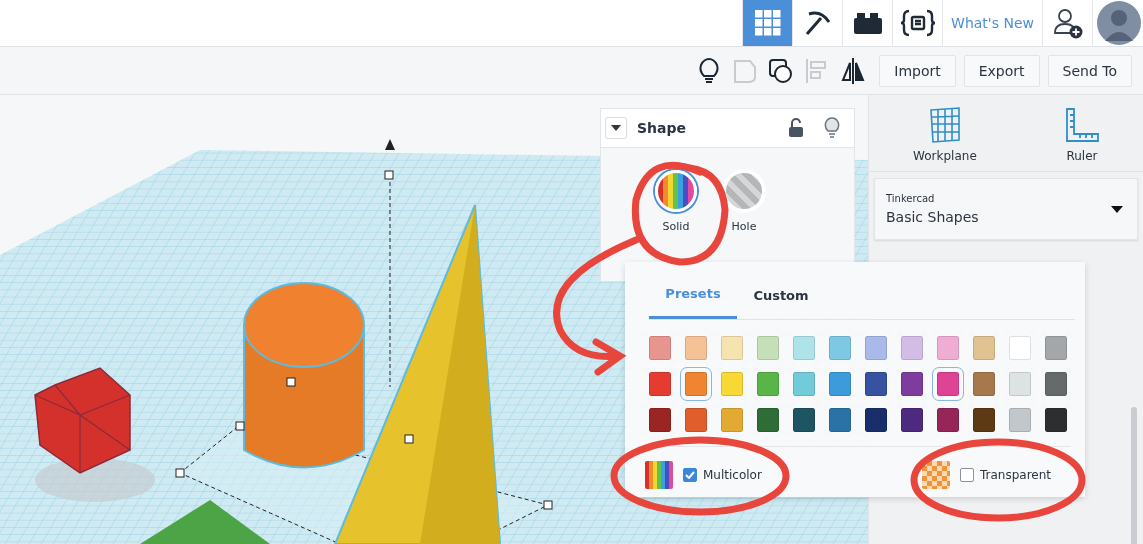 Image resolution: width=1143 pixels, height=544 pixels. I want to click on panel-title: Shape, so click(661, 128).